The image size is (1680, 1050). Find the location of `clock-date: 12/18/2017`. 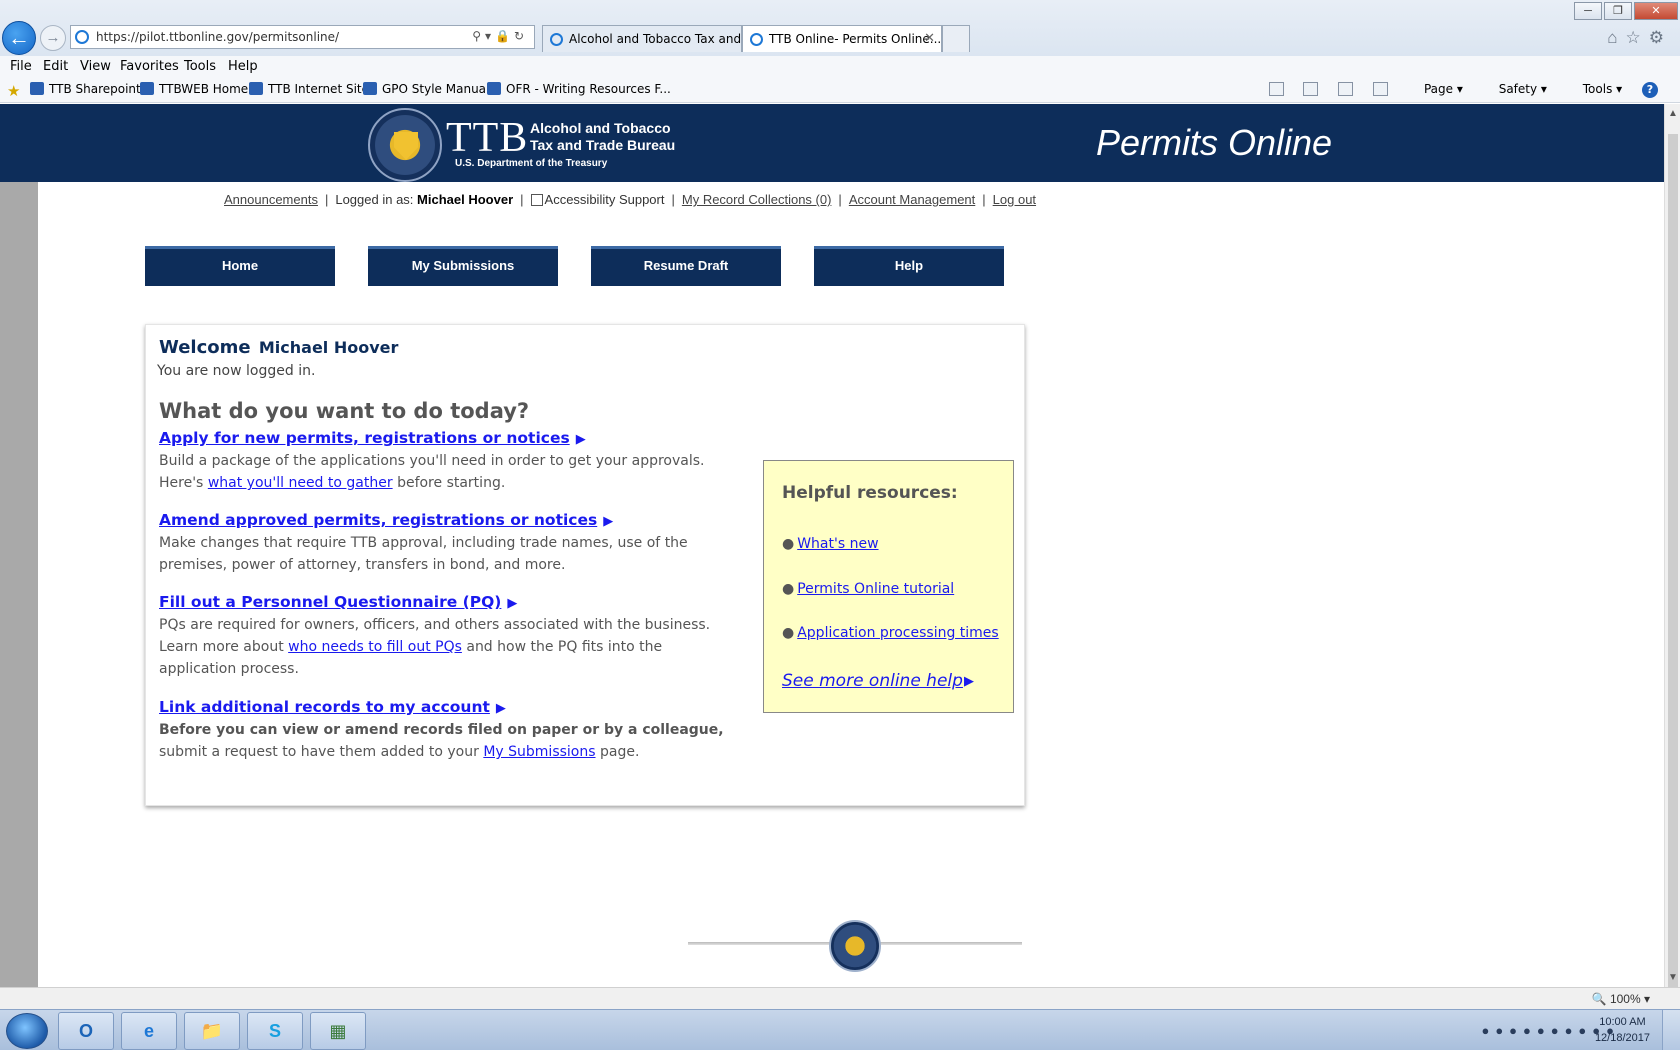

clock-date: 12/18/2017 is located at coordinates (1622, 1038).